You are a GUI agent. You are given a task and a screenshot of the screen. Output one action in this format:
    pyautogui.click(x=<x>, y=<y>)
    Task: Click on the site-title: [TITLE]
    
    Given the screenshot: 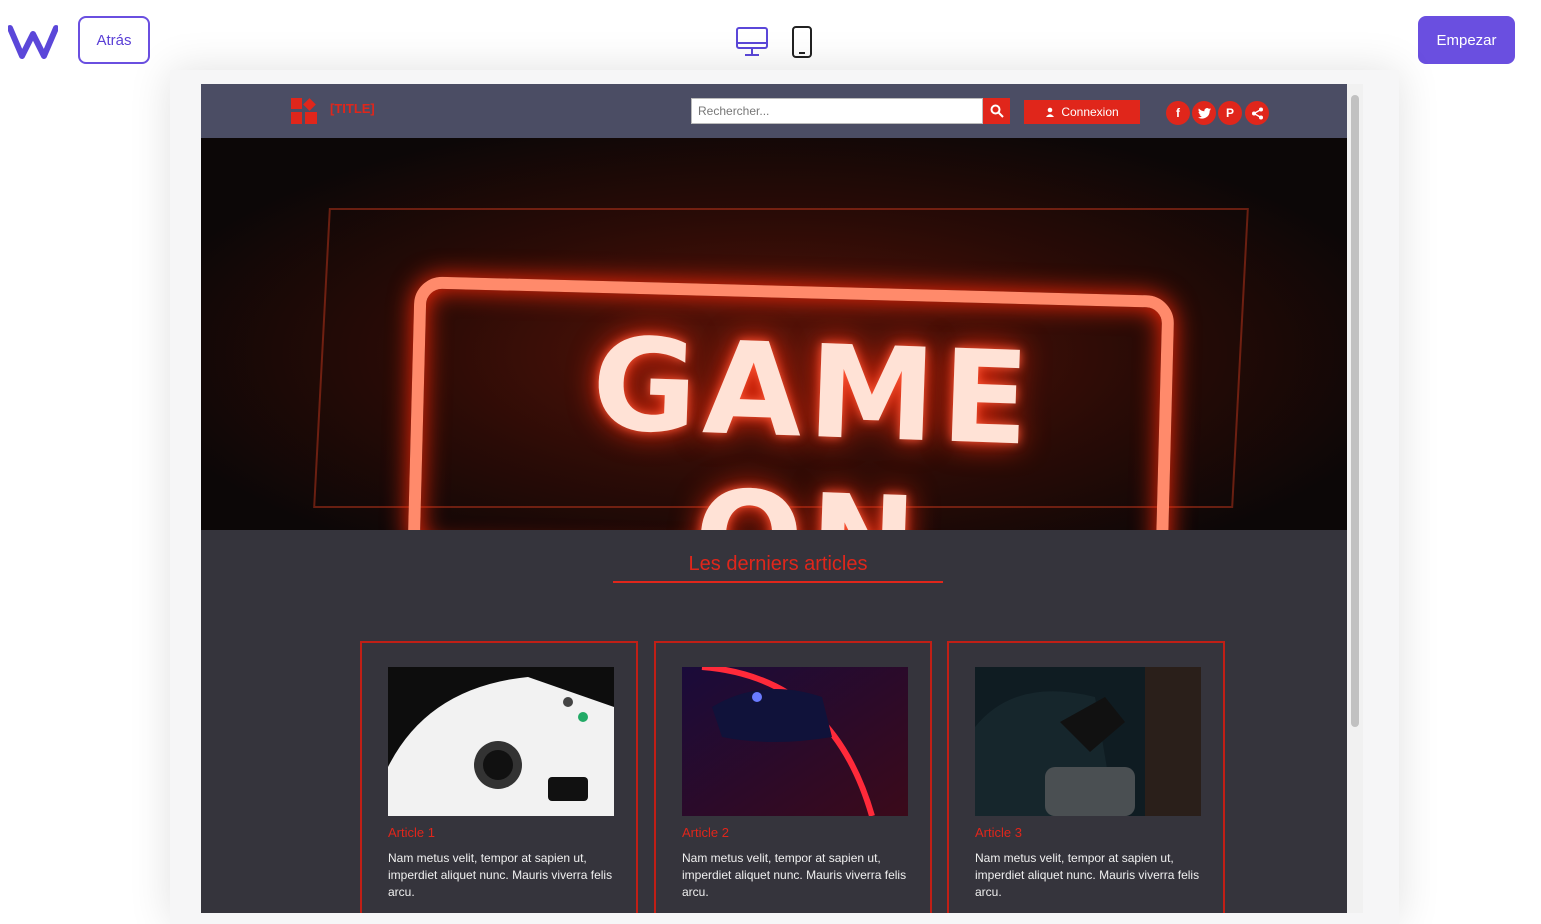 What is the action you would take?
    pyautogui.click(x=352, y=108)
    